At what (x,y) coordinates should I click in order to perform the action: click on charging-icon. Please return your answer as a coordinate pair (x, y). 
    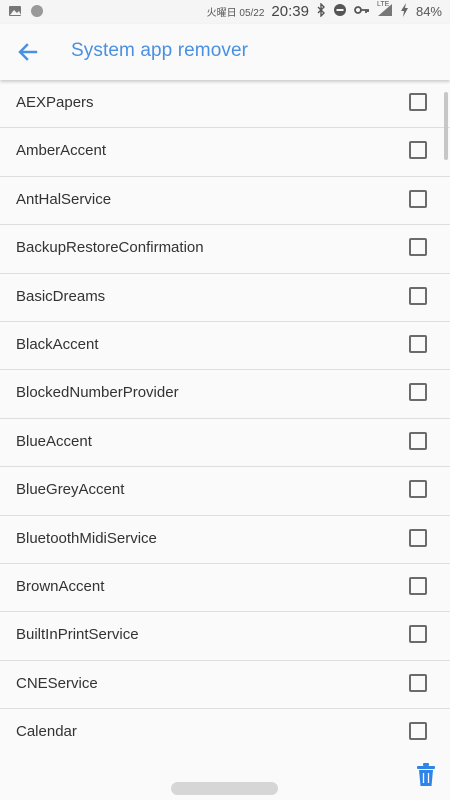
    Looking at the image, I should click on (404, 11).